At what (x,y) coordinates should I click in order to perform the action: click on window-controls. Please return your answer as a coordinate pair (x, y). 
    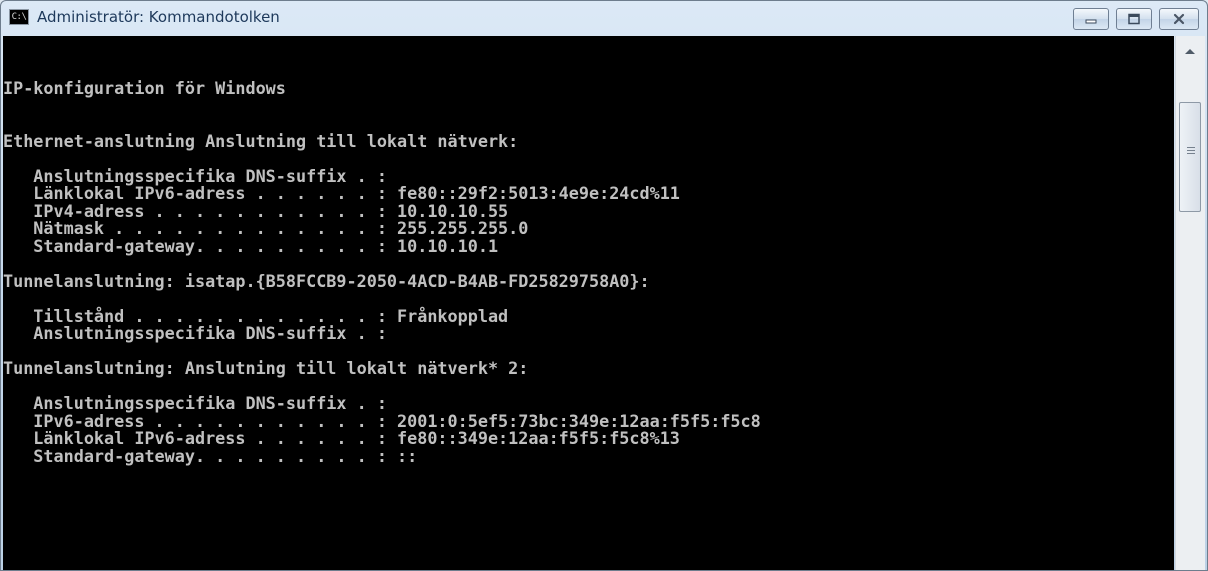
    Looking at the image, I should click on (1132, 20).